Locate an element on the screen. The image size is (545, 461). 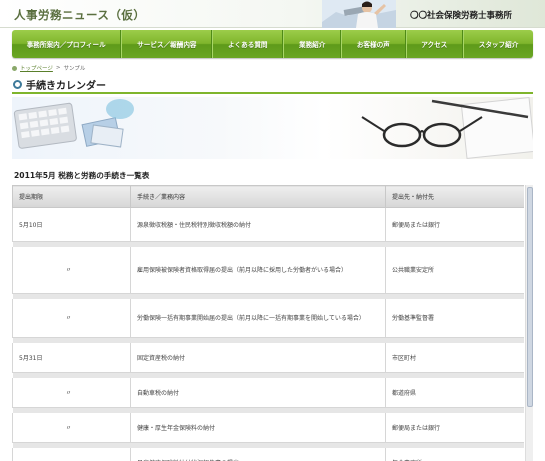
breadcrumb: トップページ > サンプル is located at coordinates (48, 68).